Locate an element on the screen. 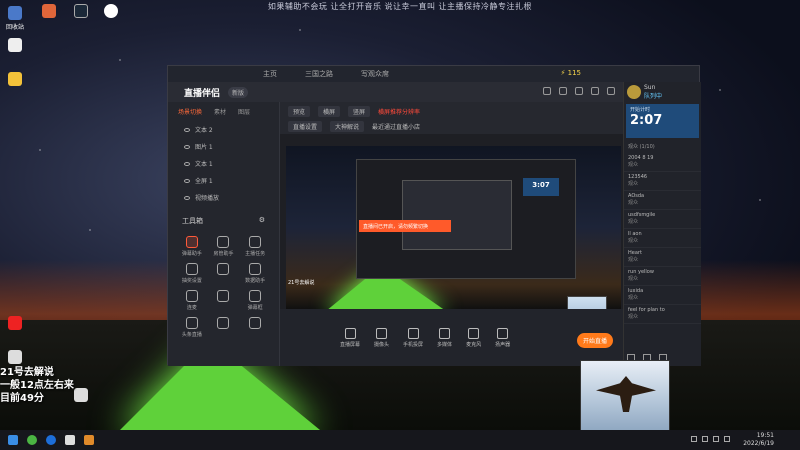 The width and height of the screenshot is (800, 450). lock-icon is located at coordinates (563, 91).